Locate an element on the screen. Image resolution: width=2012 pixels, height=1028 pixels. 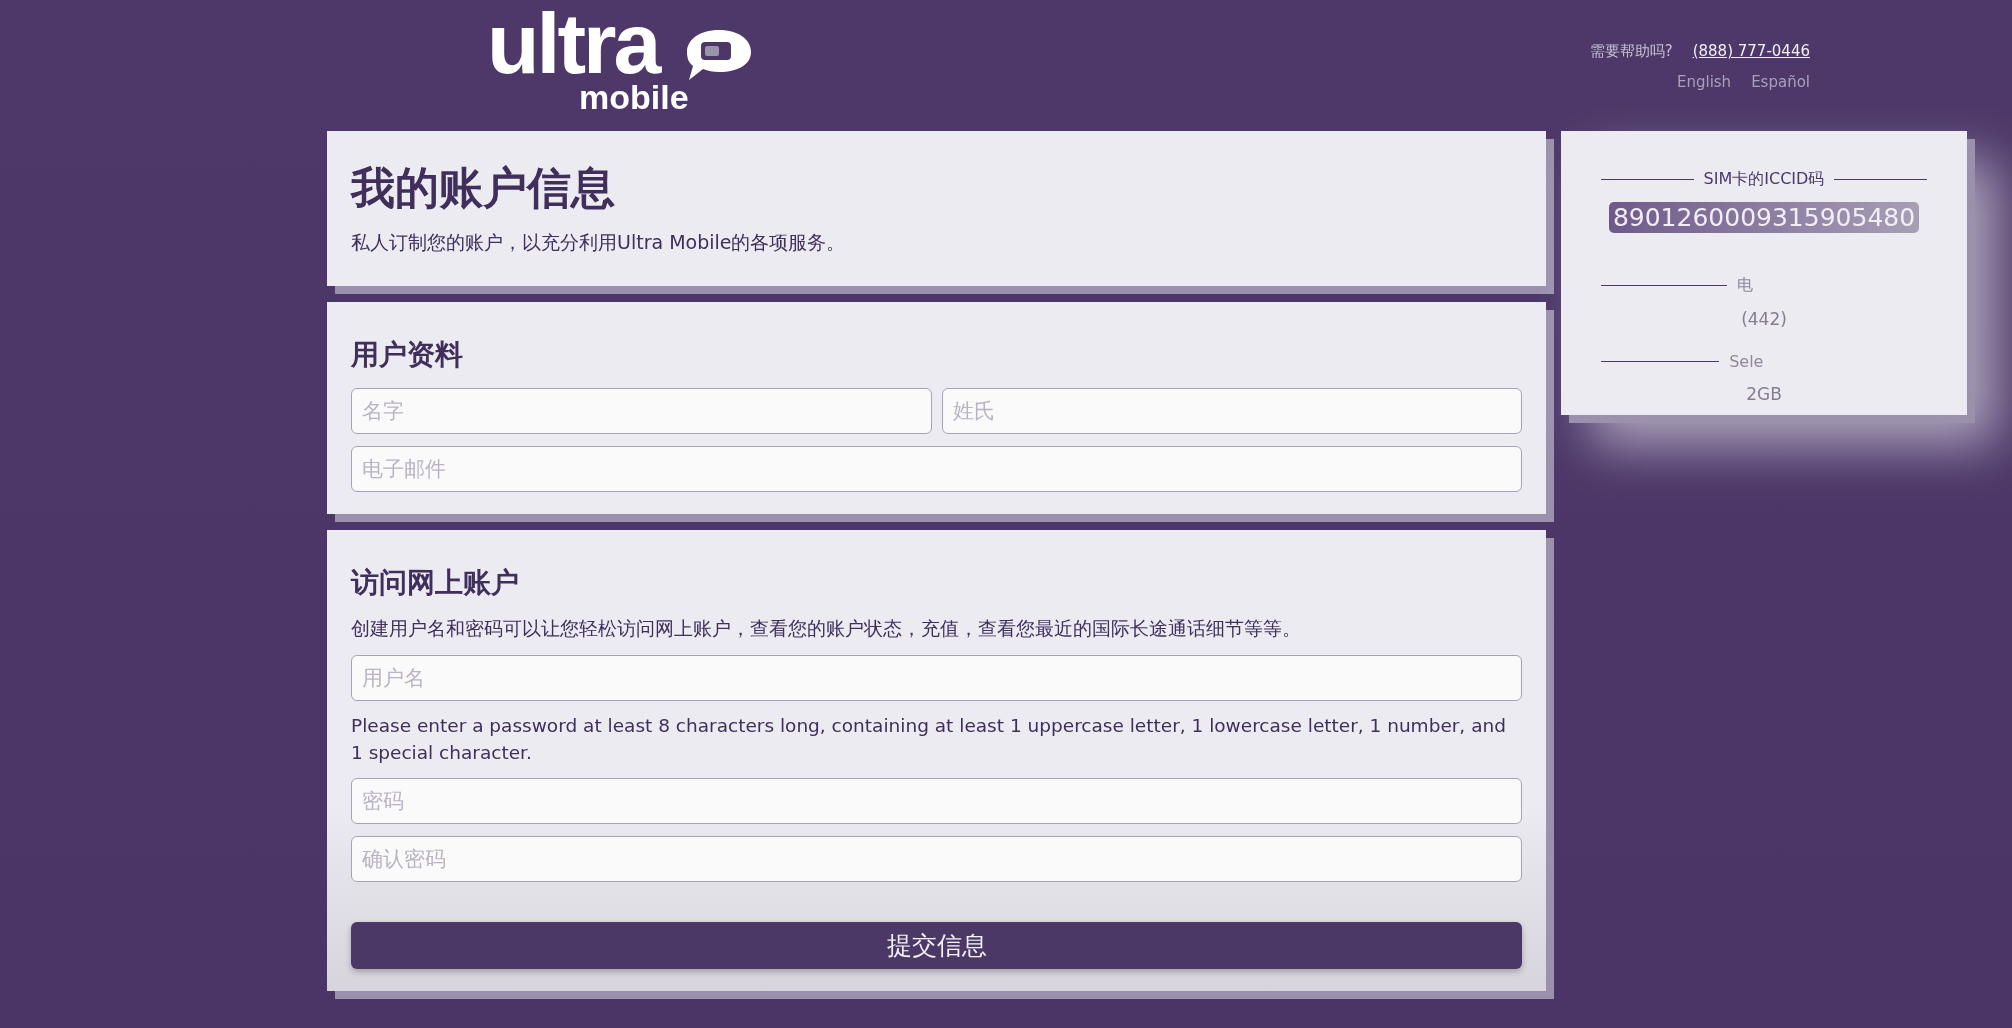
phone-link: (888) 777-0446 is located at coordinates (1751, 51).